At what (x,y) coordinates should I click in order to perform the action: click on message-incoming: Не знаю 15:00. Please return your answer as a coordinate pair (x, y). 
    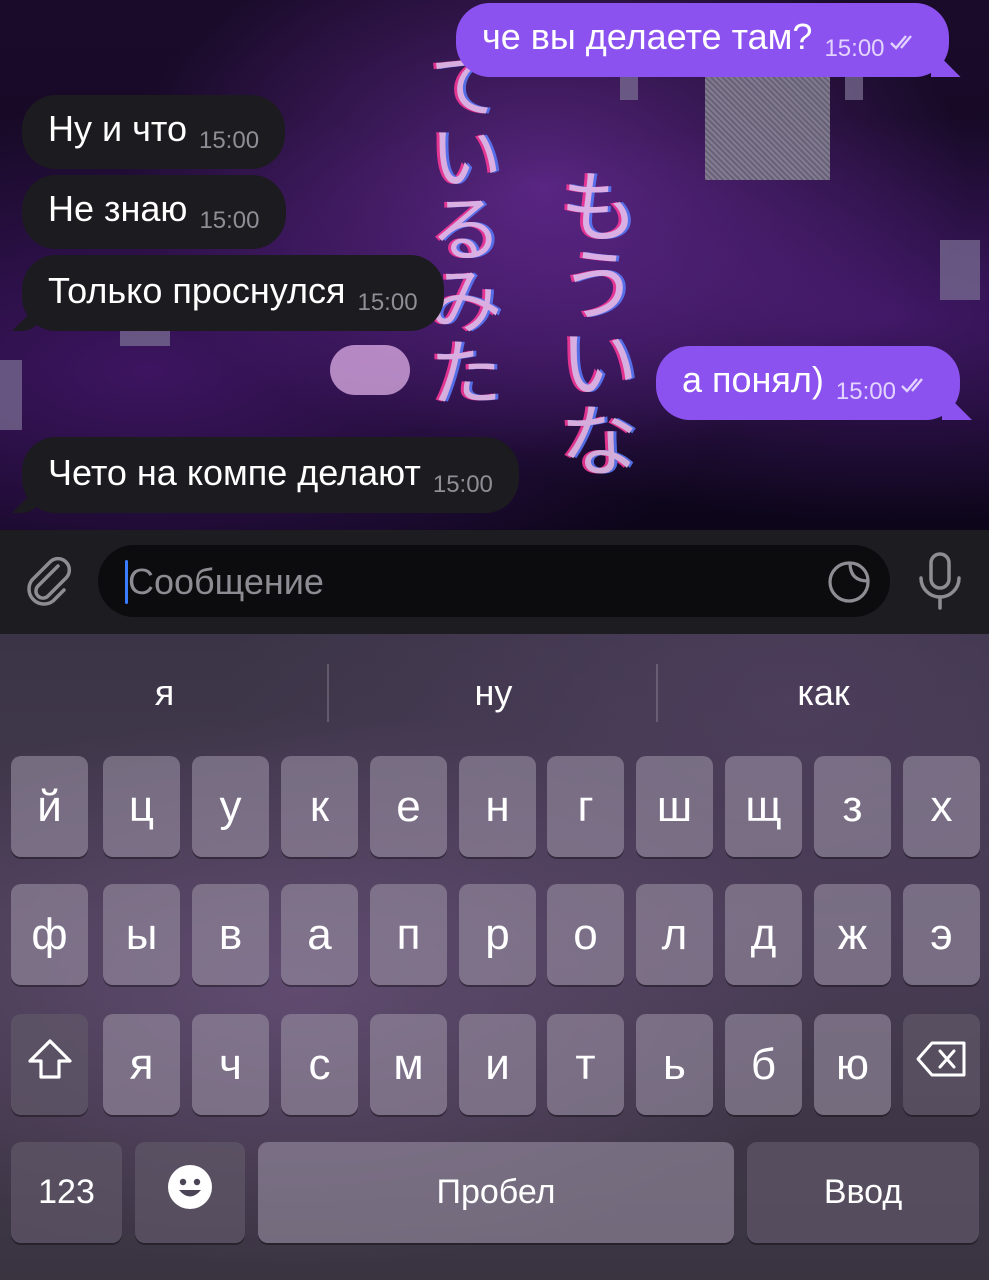
    Looking at the image, I should click on (154, 212).